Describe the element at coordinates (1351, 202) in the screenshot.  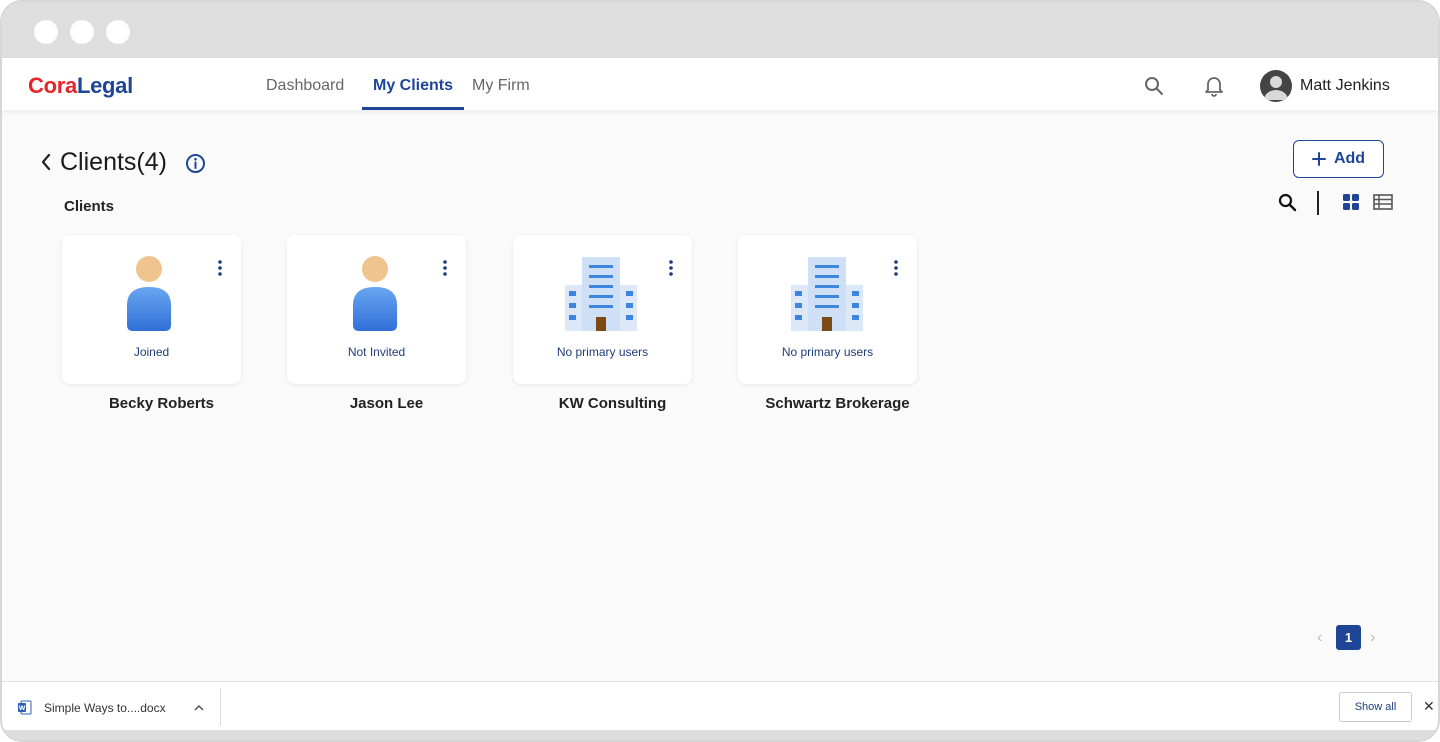
I see `grid-view-icon` at that location.